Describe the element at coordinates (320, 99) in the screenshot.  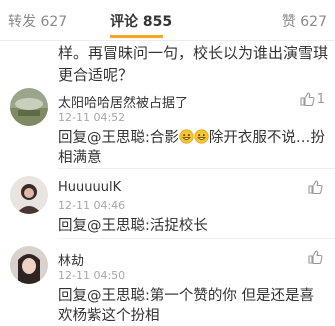
I see `like-count: 1` at that location.